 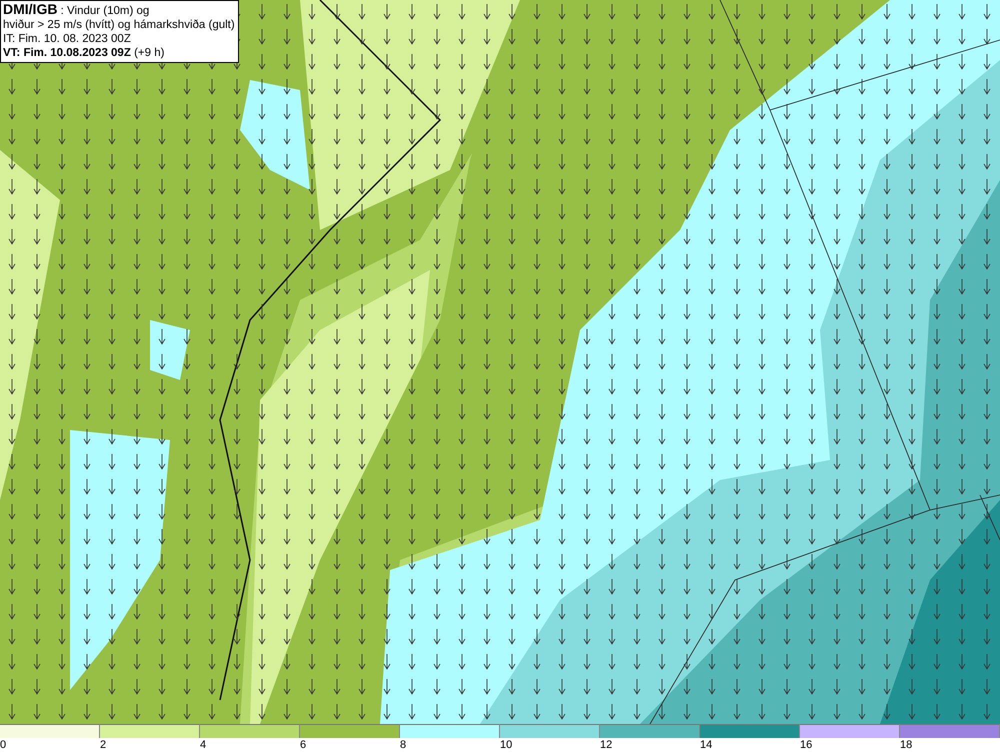 I want to click on legend-label: 0, so click(x=3, y=745).